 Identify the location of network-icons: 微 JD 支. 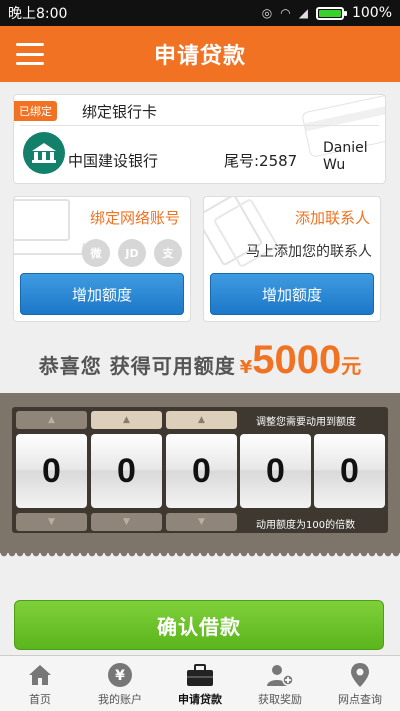
(132, 253).